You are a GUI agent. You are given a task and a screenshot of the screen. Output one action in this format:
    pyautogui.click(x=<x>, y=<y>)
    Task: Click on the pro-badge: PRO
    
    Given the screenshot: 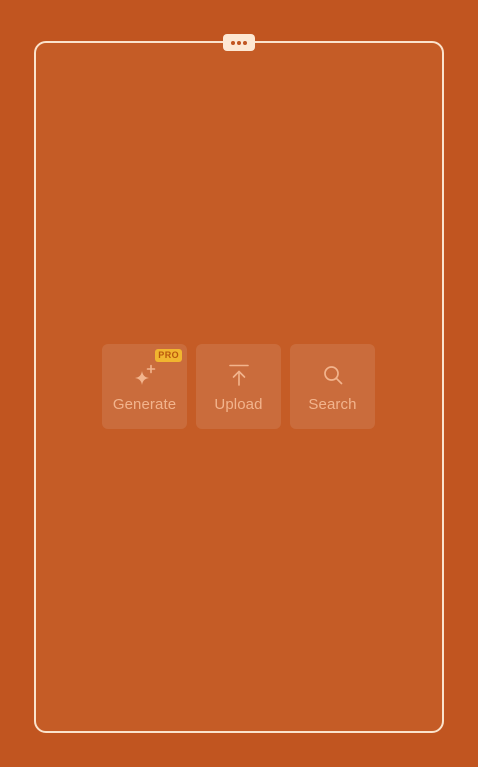 What is the action you would take?
    pyautogui.click(x=168, y=355)
    